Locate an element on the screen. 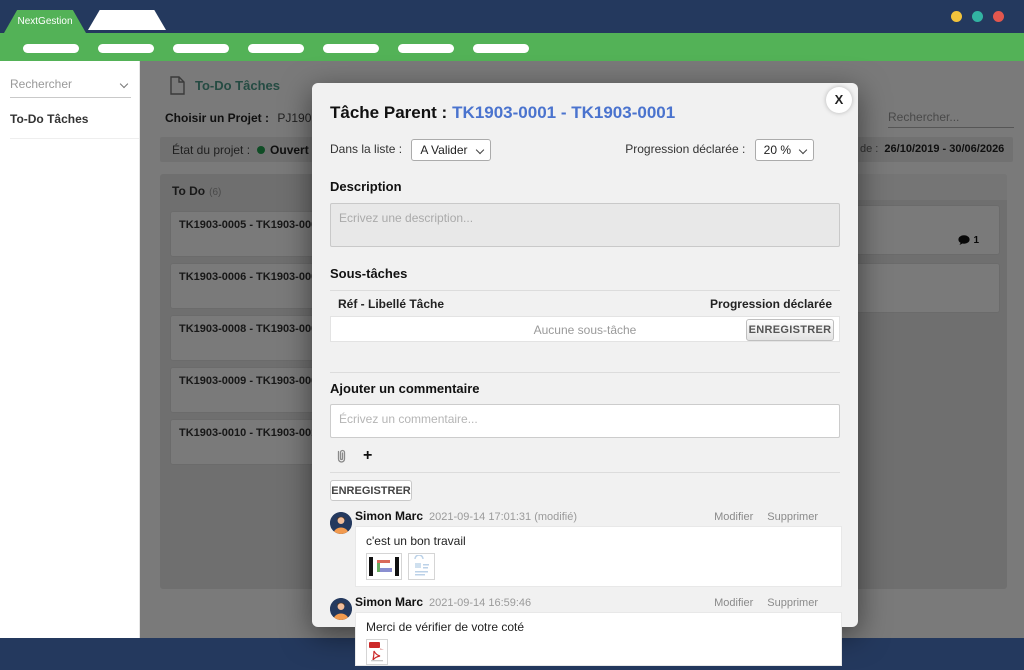  comment-body: c'est un bon travail is located at coordinates (598, 556).